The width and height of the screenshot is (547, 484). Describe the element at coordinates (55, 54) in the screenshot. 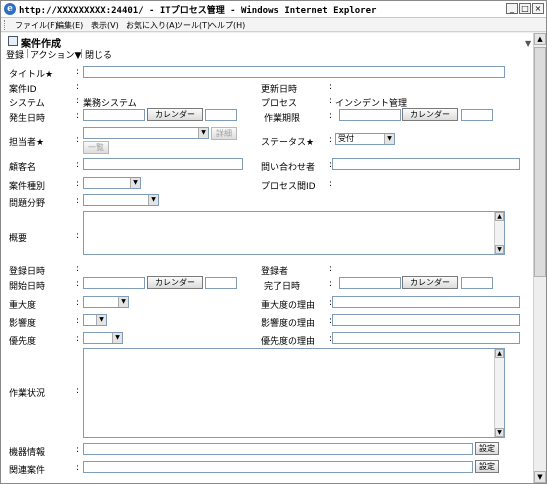

I see `action-menu: アクション▼` at that location.